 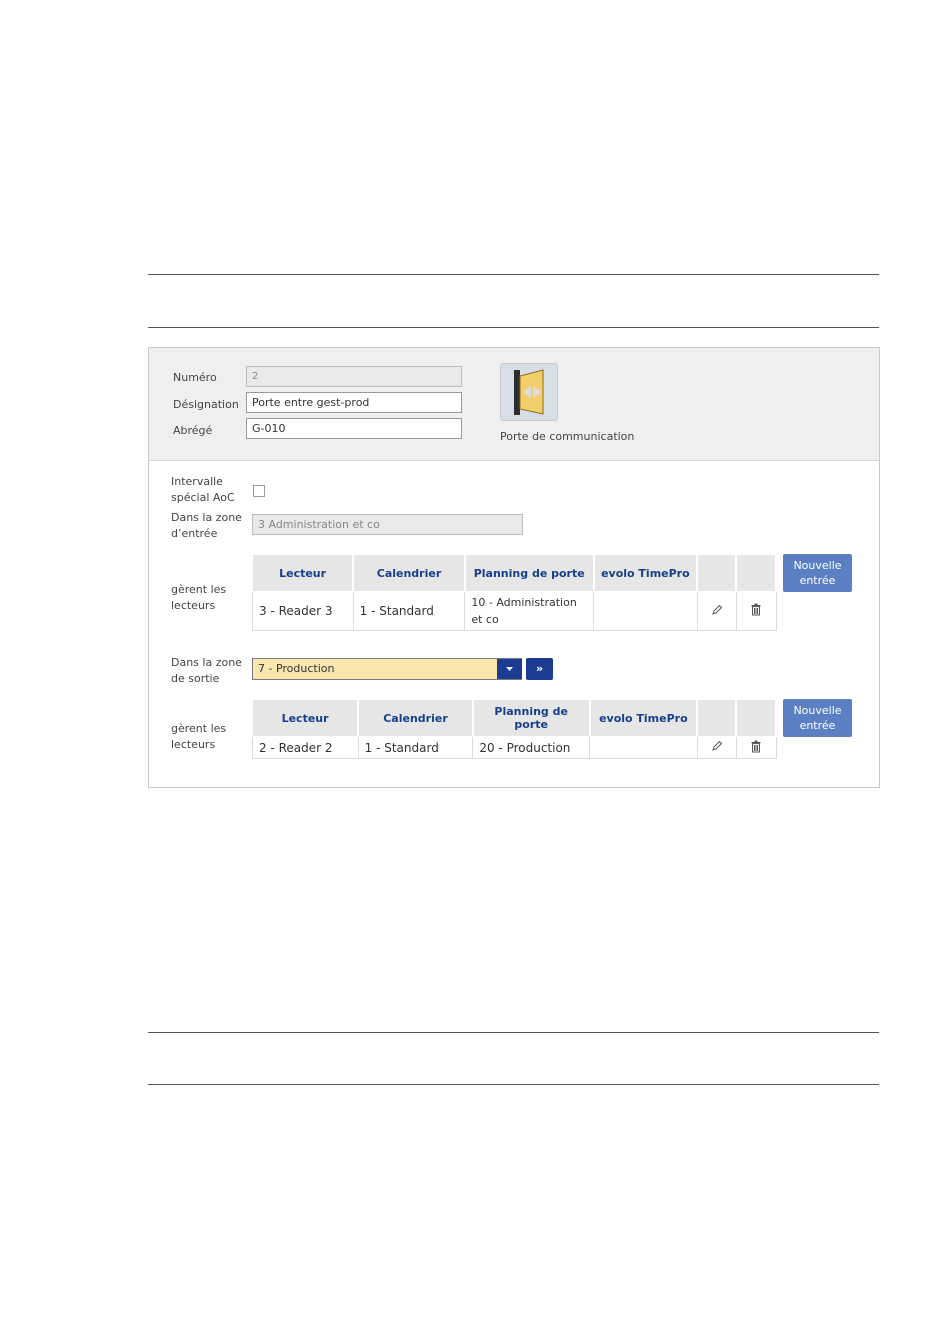 What do you see at coordinates (485, 619) in the screenshot?
I see `cell-planning-line2: et co` at bounding box center [485, 619].